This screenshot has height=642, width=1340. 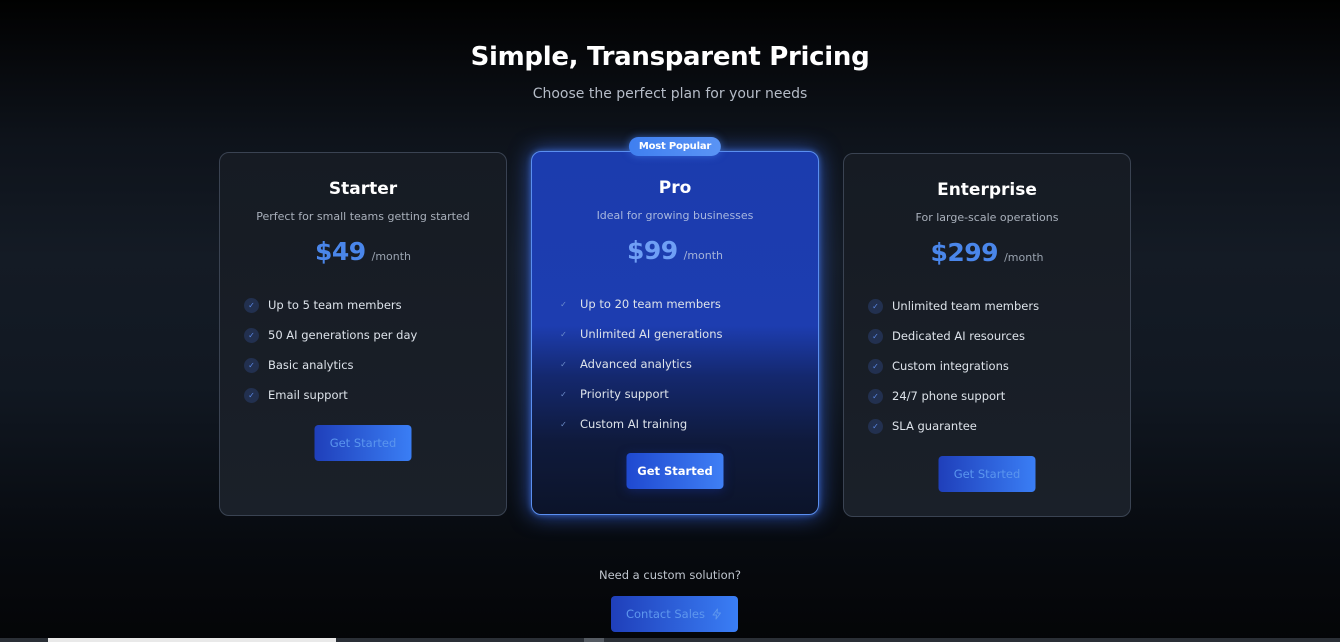 I want to click on plan-price: $299, so click(x=964, y=252).